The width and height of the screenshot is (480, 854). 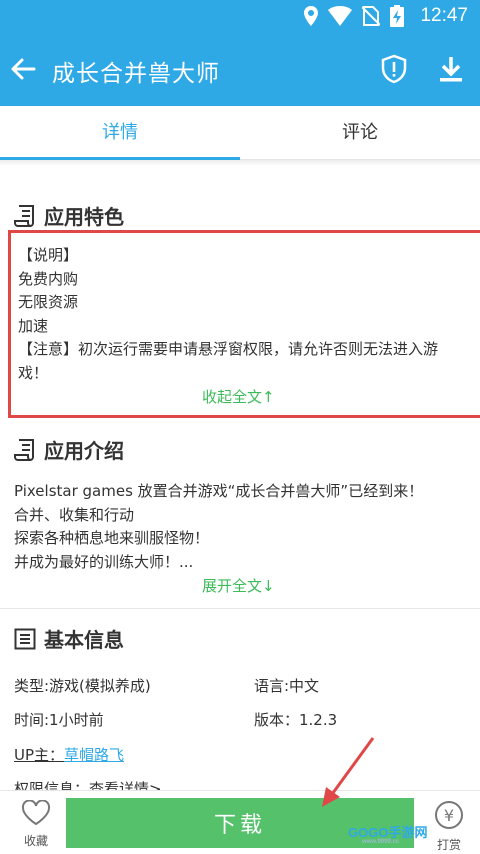 I want to click on annotation-arrow, so click(x=348, y=772).